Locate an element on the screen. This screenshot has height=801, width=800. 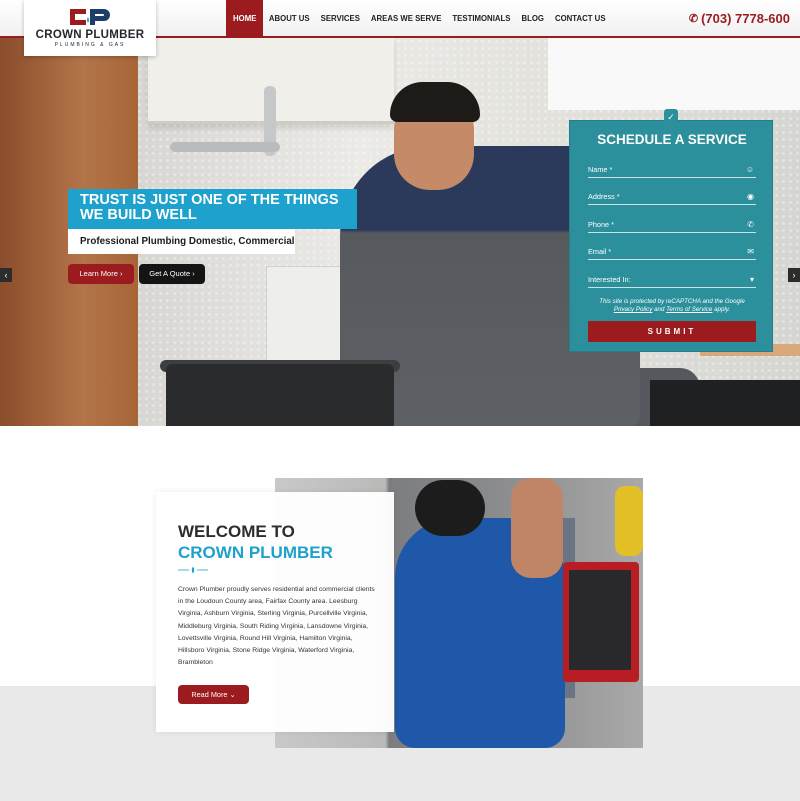
learn-more-button: Learn More › is located at coordinates (101, 274).